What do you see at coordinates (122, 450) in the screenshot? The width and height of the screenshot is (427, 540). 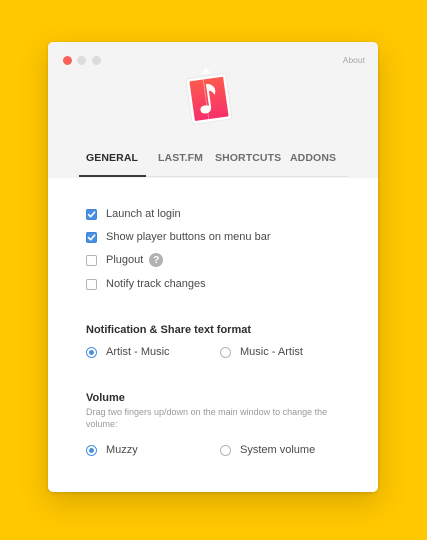 I see `muzzy-volume-label: Muzzy` at bounding box center [122, 450].